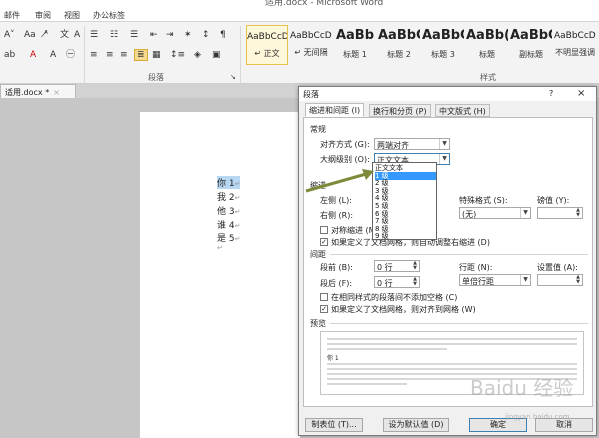 The image size is (599, 438). Describe the element at coordinates (197, 55) in the screenshot. I see `shading-icon: ◈` at that location.